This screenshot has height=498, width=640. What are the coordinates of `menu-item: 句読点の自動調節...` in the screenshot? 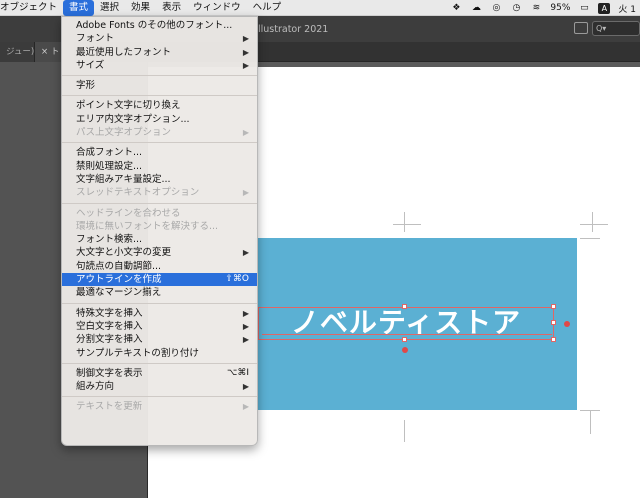 It's located at (159, 266).